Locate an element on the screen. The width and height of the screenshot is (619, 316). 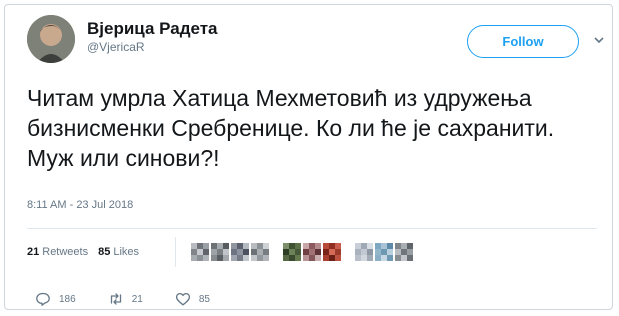
reply-count: 186 is located at coordinates (67, 299).